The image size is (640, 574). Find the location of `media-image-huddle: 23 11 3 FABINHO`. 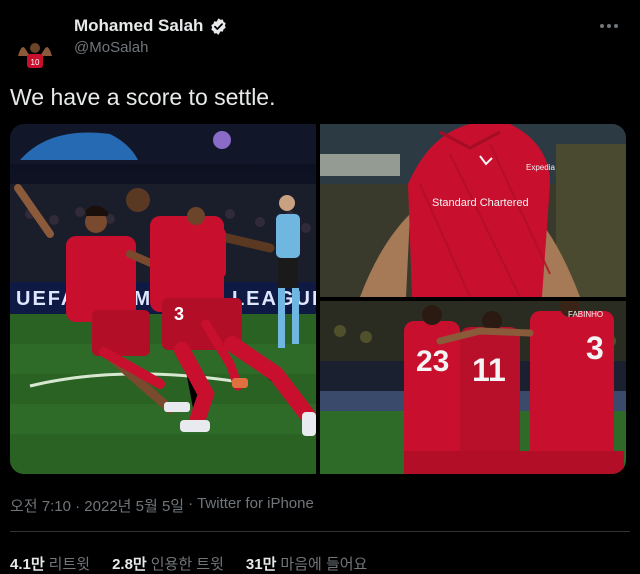

media-image-huddle: 23 11 3 FABINHO is located at coordinates (473, 387).